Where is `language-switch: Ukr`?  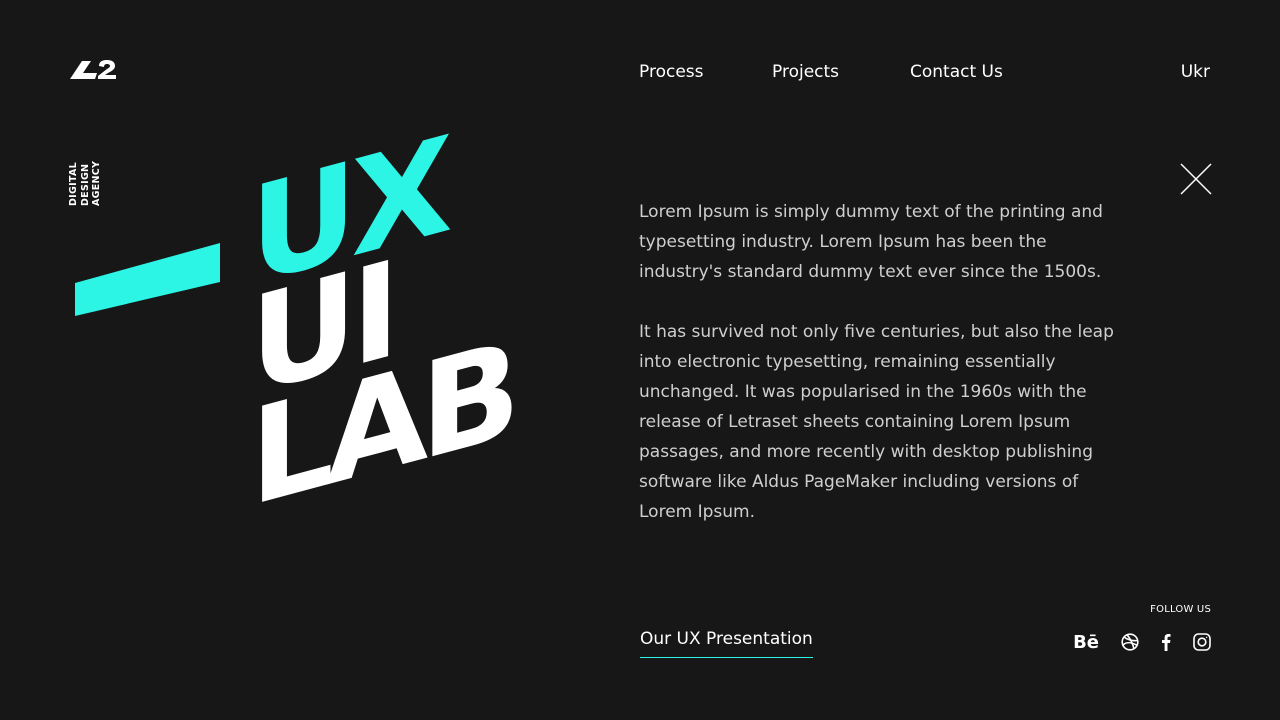 language-switch: Ukr is located at coordinates (1195, 72).